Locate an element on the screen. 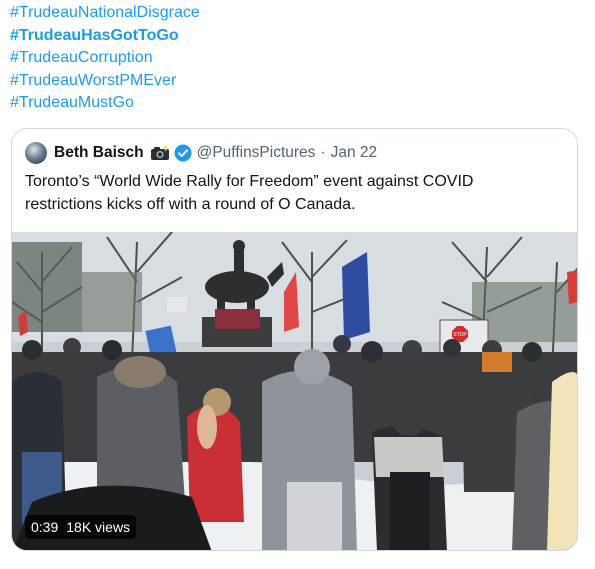 This screenshot has height=569, width=595. author-name: Beth Baisch is located at coordinates (99, 153).